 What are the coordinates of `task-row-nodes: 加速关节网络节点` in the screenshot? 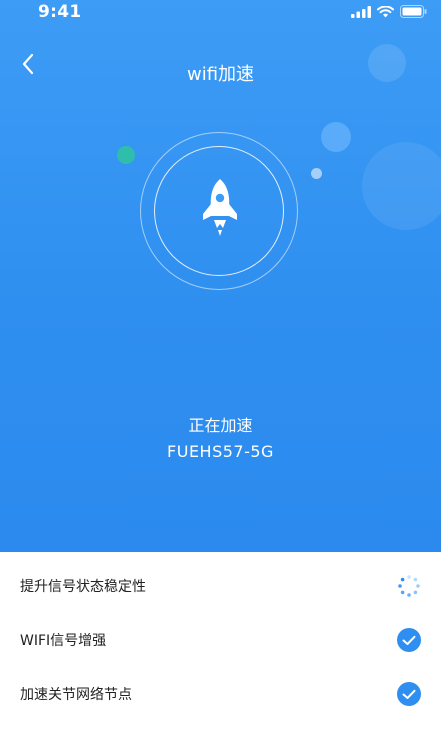 It's located at (220, 694).